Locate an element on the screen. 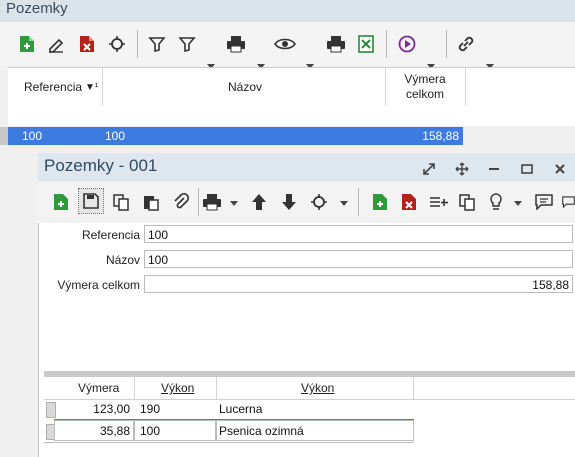 The height and width of the screenshot is (457, 575). filter-icon is located at coordinates (157, 44).